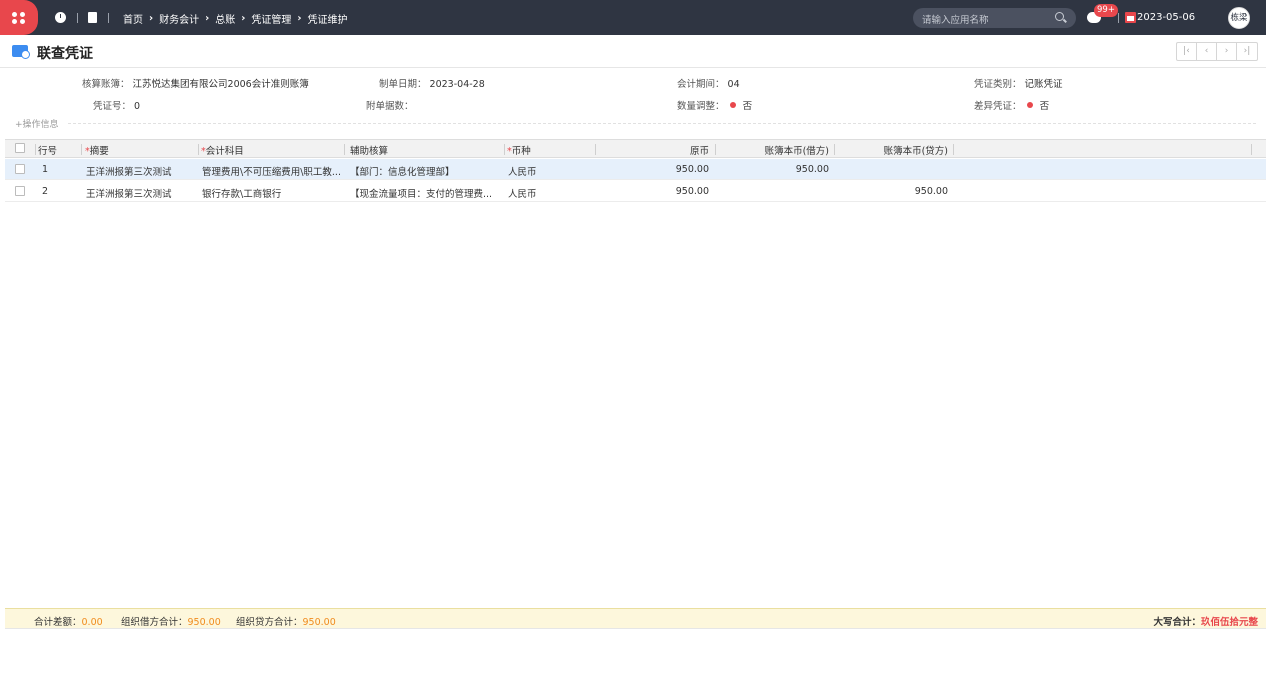 This screenshot has height=678, width=1266. Describe the element at coordinates (1059, 16) in the screenshot. I see `search-icon` at that location.